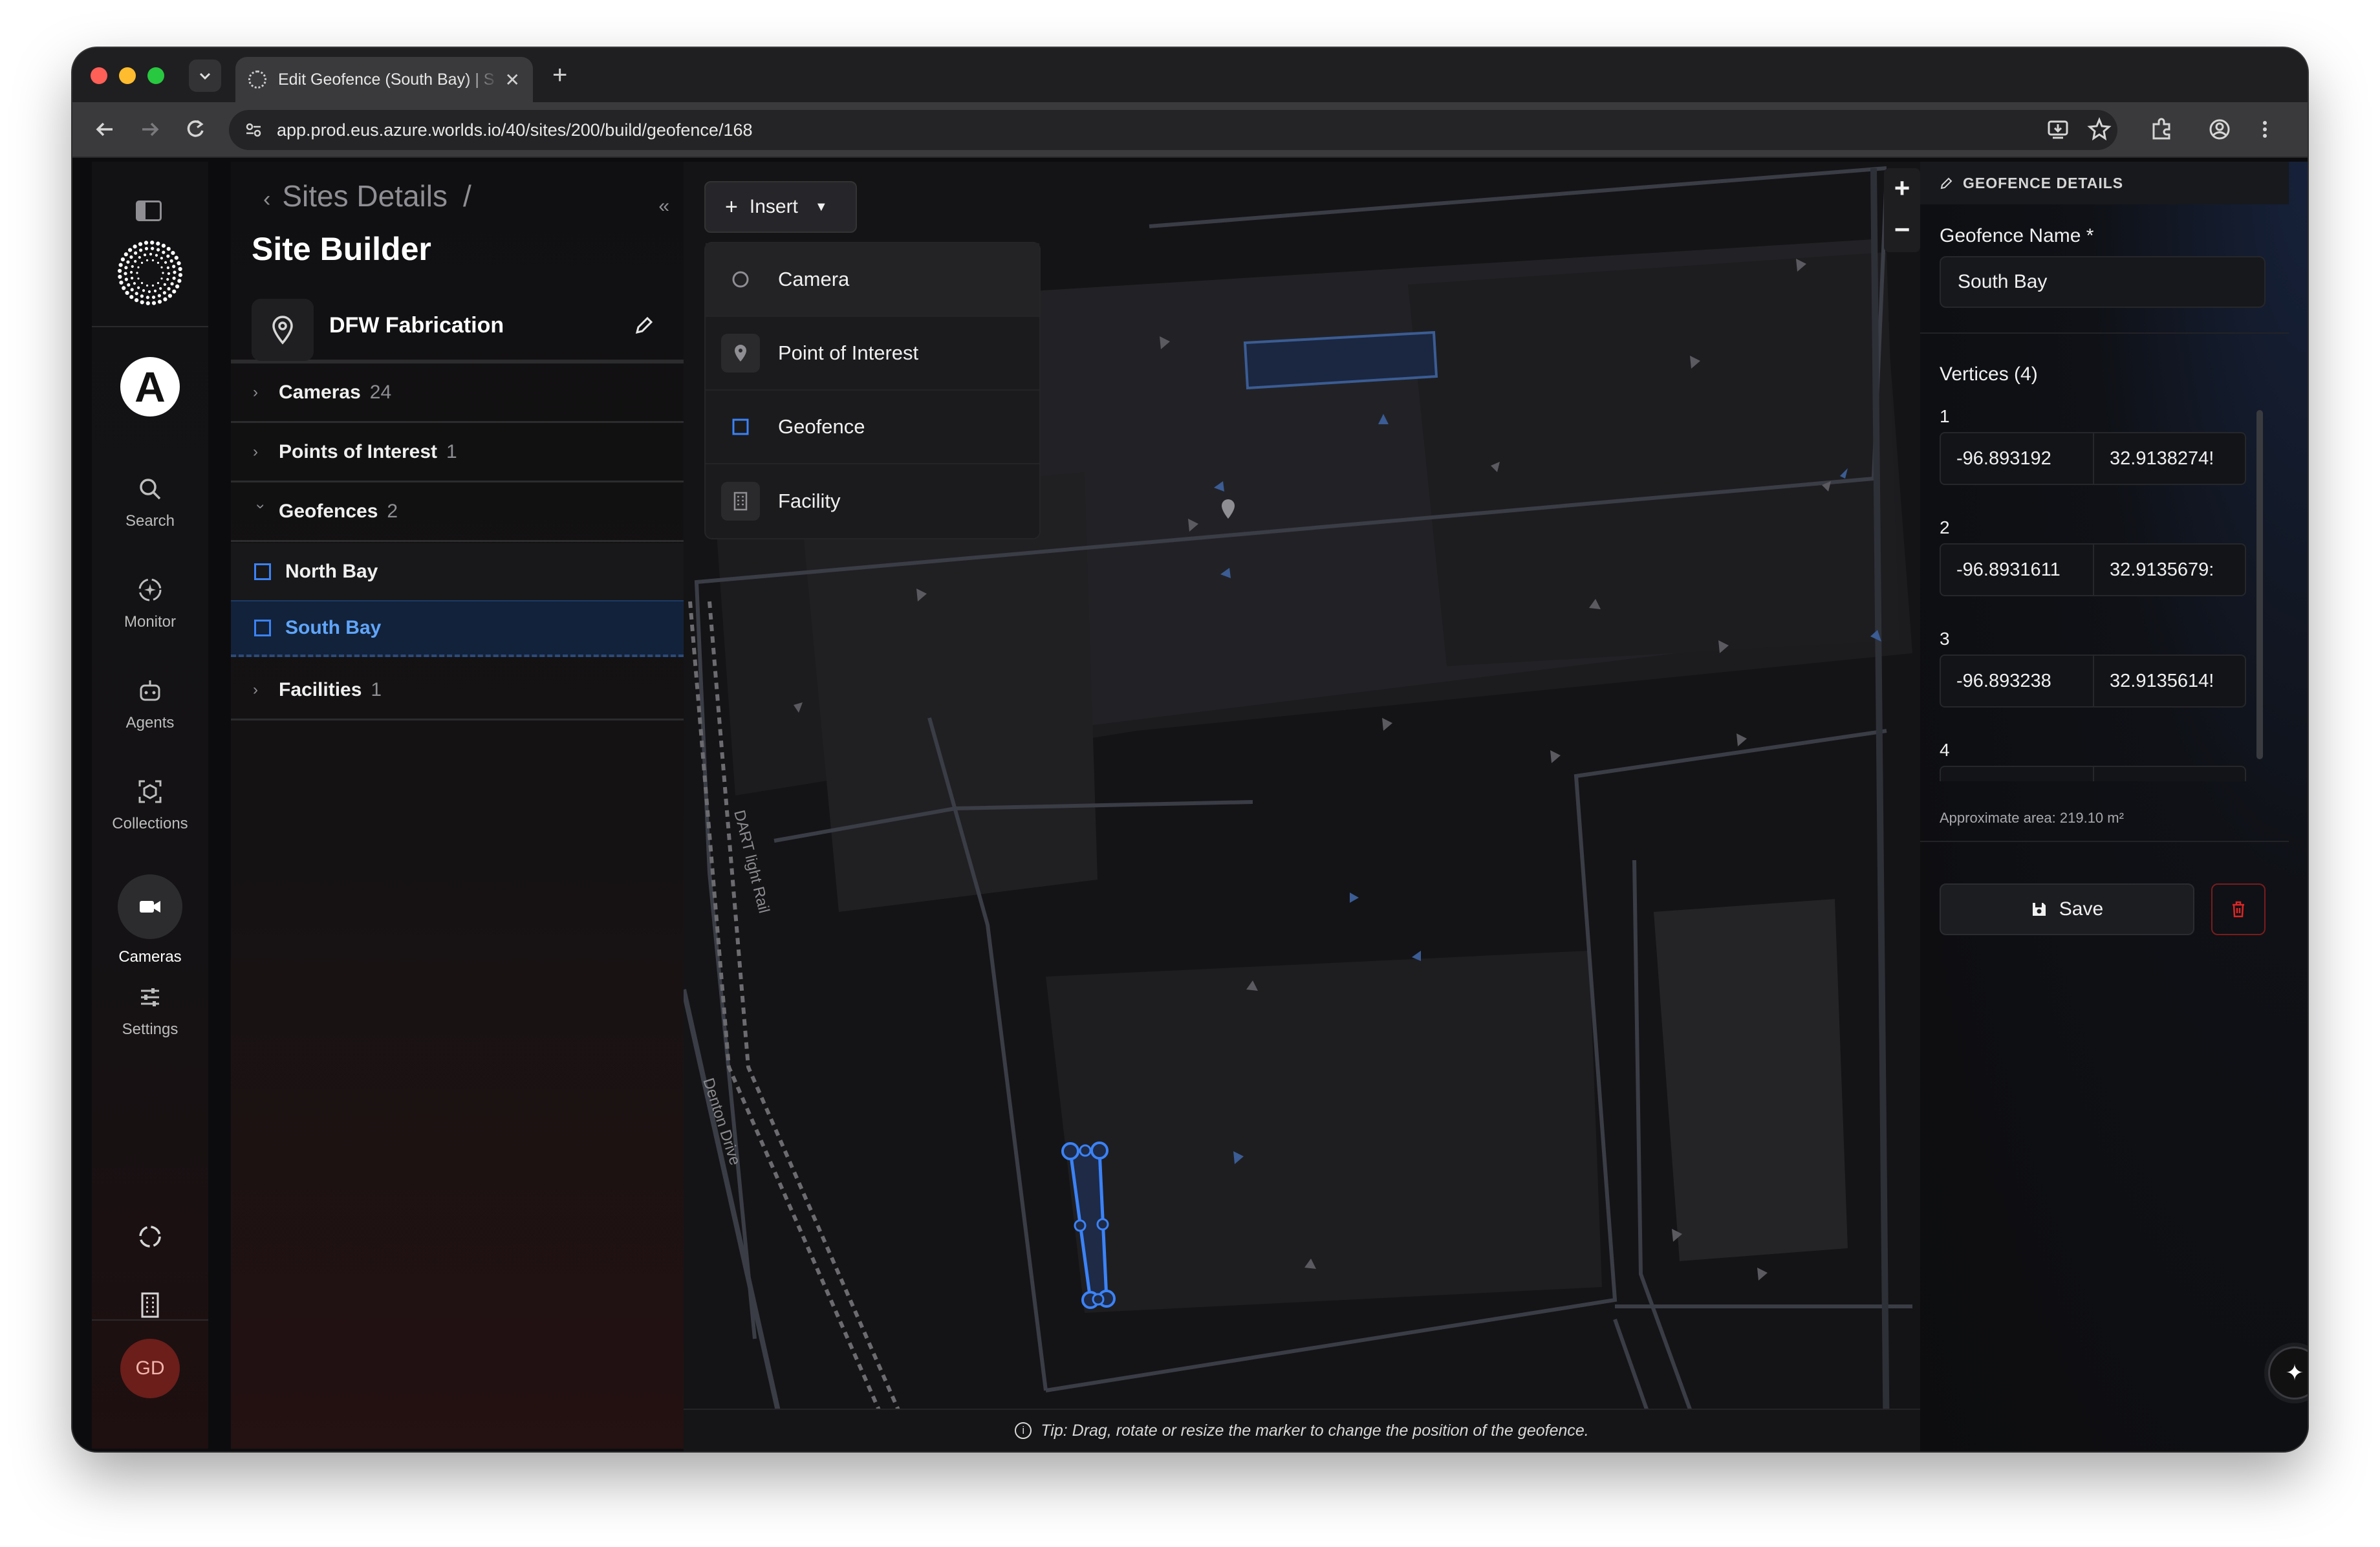 The image size is (2380, 1547). Describe the element at coordinates (150, 502) in the screenshot. I see `rail-item-search: Search` at that location.